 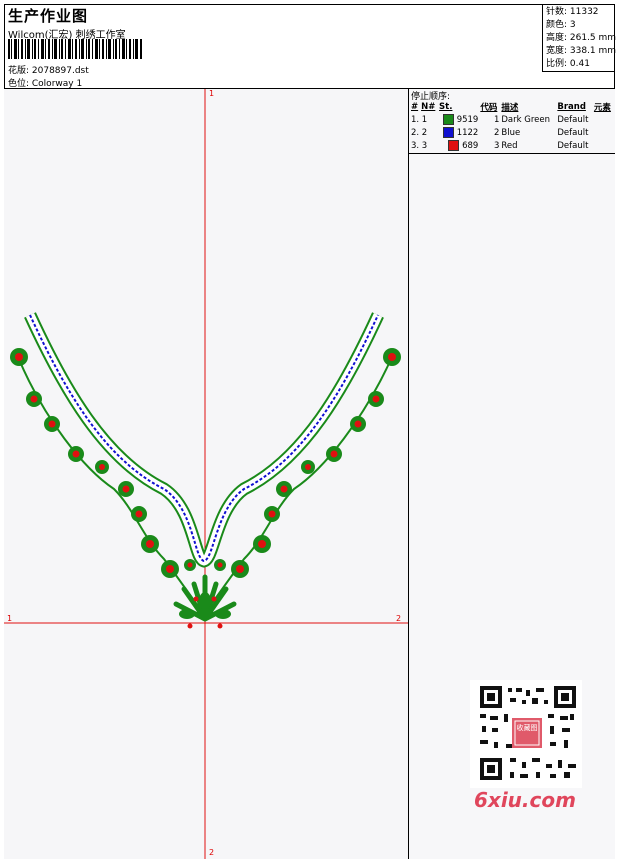 What do you see at coordinates (525, 119) in the screenshot?
I see `row-desc: Dark Green` at bounding box center [525, 119].